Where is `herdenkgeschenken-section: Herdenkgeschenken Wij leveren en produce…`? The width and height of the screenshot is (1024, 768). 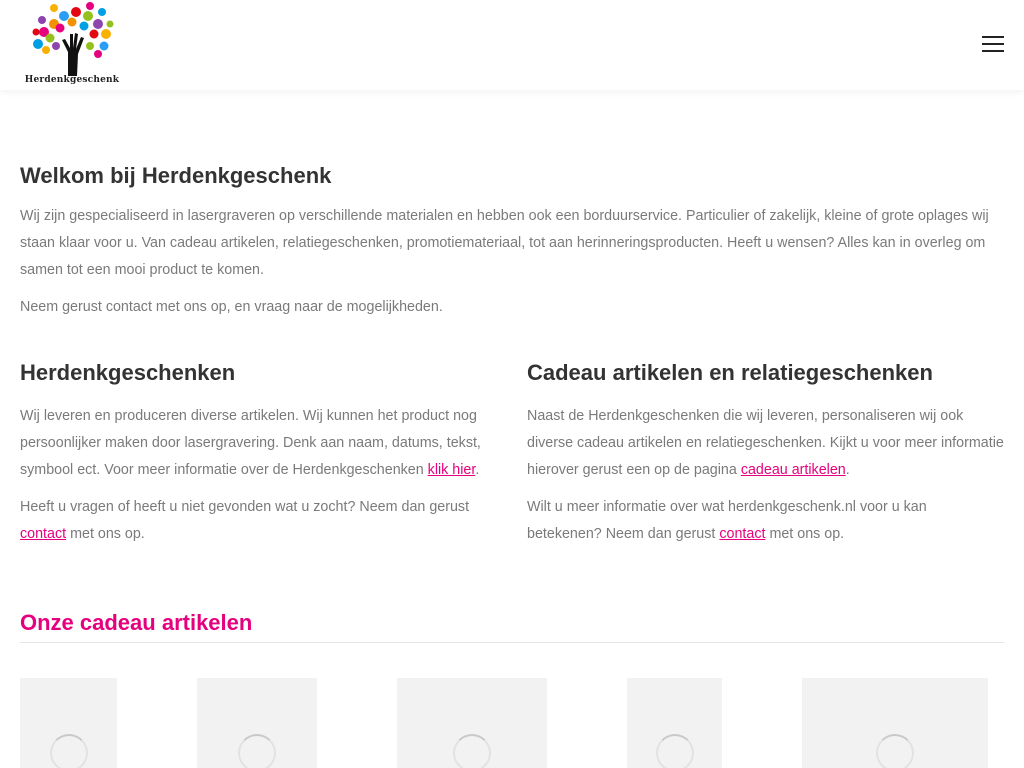 herdenkgeschenken-section: Herdenkgeschenken Wij leveren en produce… is located at coordinates (260, 459).